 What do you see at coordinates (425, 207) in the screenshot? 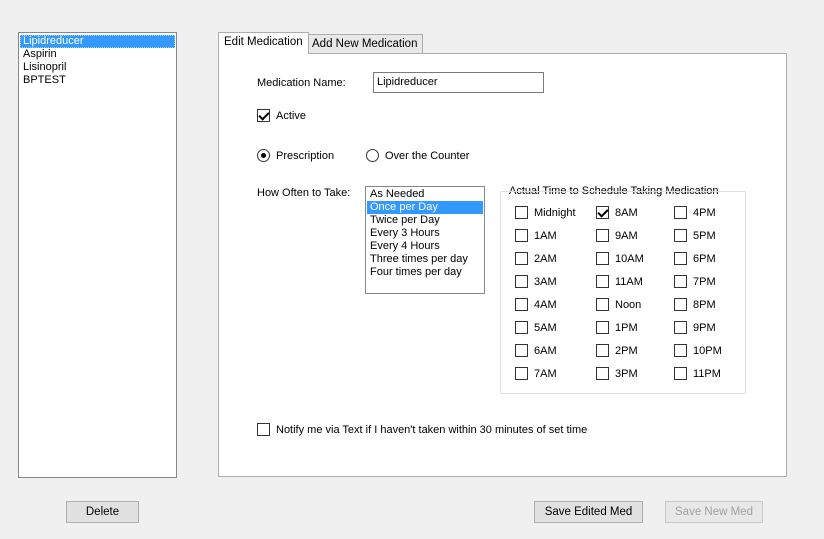
I see `frequency-option: Once per Day` at bounding box center [425, 207].